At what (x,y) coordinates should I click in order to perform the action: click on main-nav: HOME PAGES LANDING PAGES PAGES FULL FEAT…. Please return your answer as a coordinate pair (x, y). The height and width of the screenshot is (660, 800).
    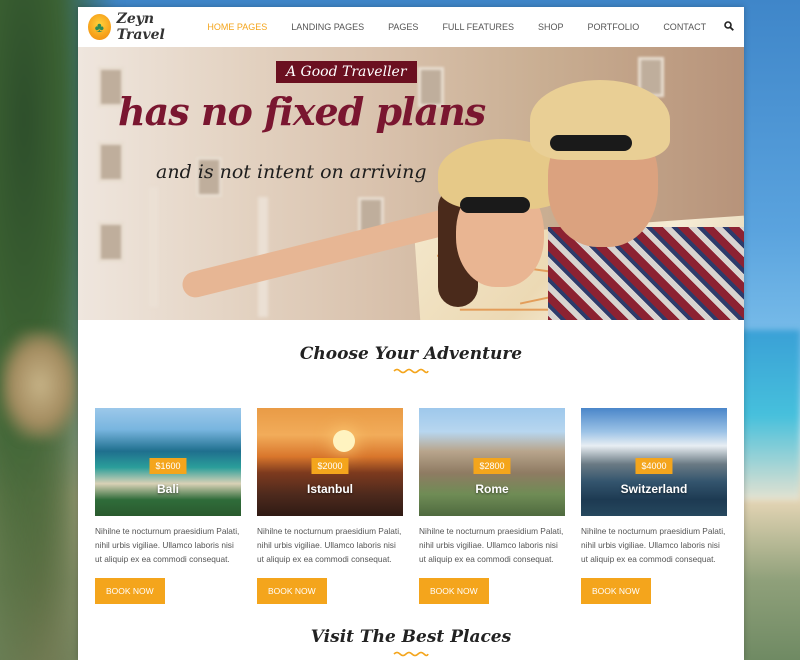
    Looking at the image, I should click on (456, 27).